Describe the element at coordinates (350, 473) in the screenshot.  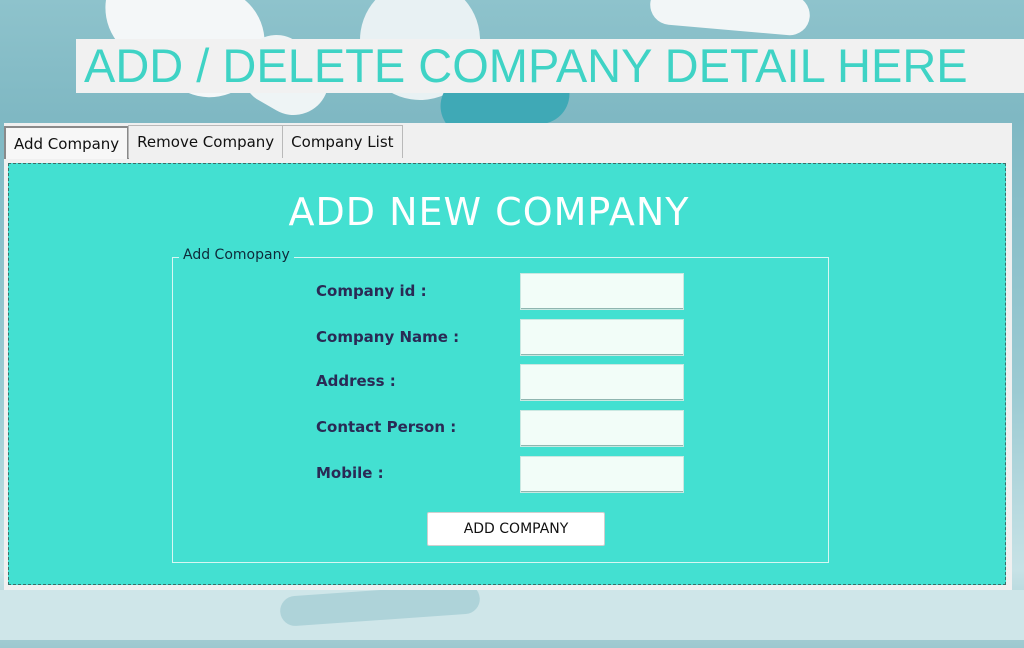
I see `mobile-label: Mobile :` at that location.